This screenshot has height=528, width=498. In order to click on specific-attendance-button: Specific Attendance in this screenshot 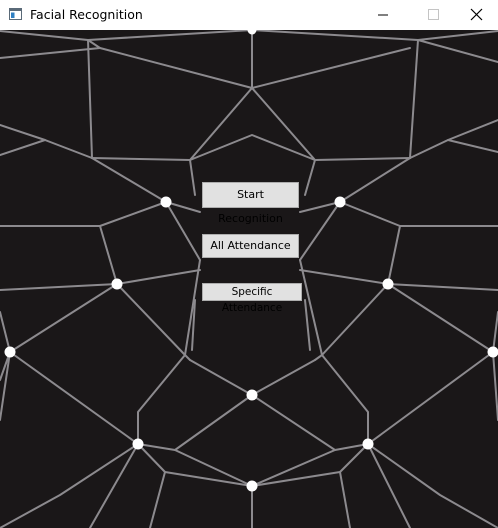, I will do `click(252, 298)`.